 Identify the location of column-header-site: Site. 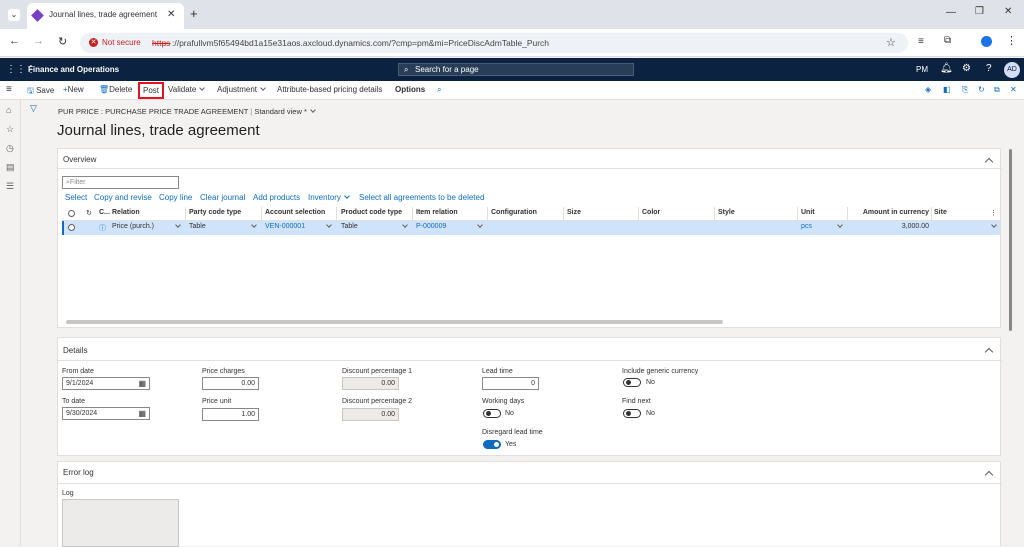
(940, 212).